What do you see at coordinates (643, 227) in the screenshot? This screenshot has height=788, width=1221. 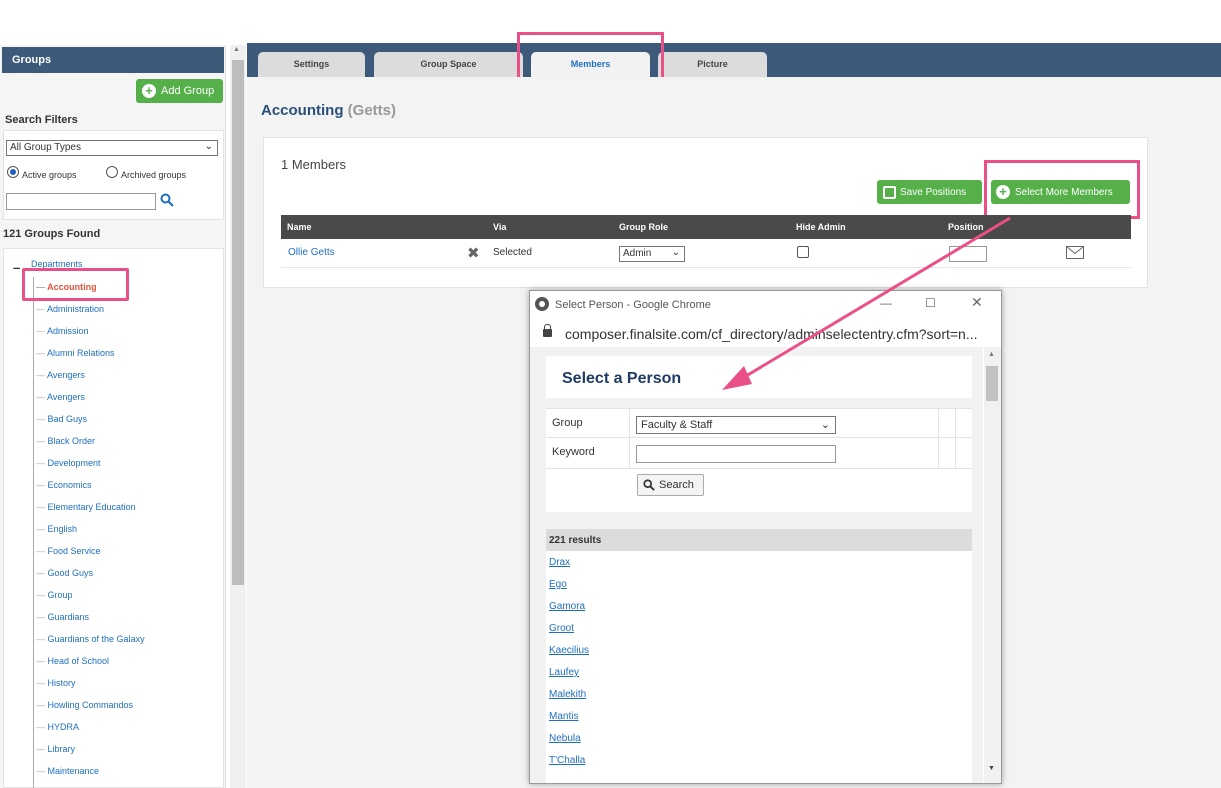 I see `col-group-role: Group Role` at bounding box center [643, 227].